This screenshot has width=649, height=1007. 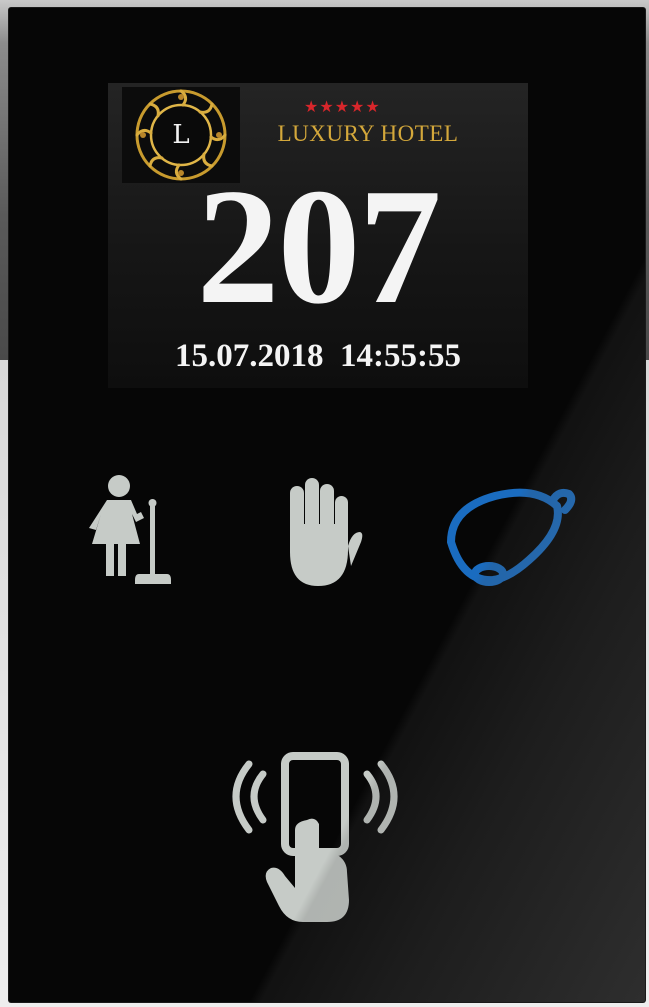 I want to click on bell-icon, so click(x=511, y=537).